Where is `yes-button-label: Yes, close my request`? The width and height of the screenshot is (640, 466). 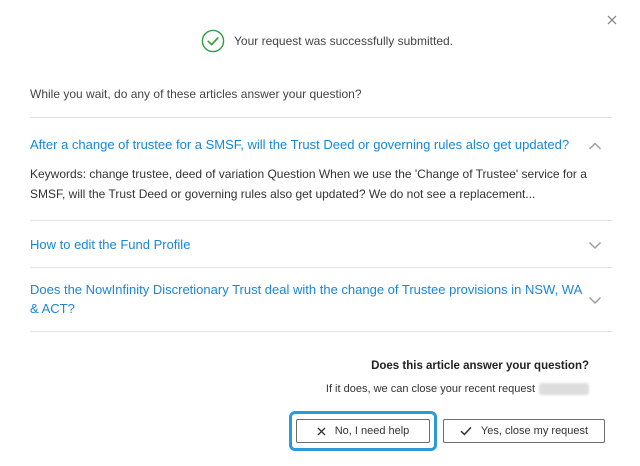
yes-button-label: Yes, close my request is located at coordinates (534, 431).